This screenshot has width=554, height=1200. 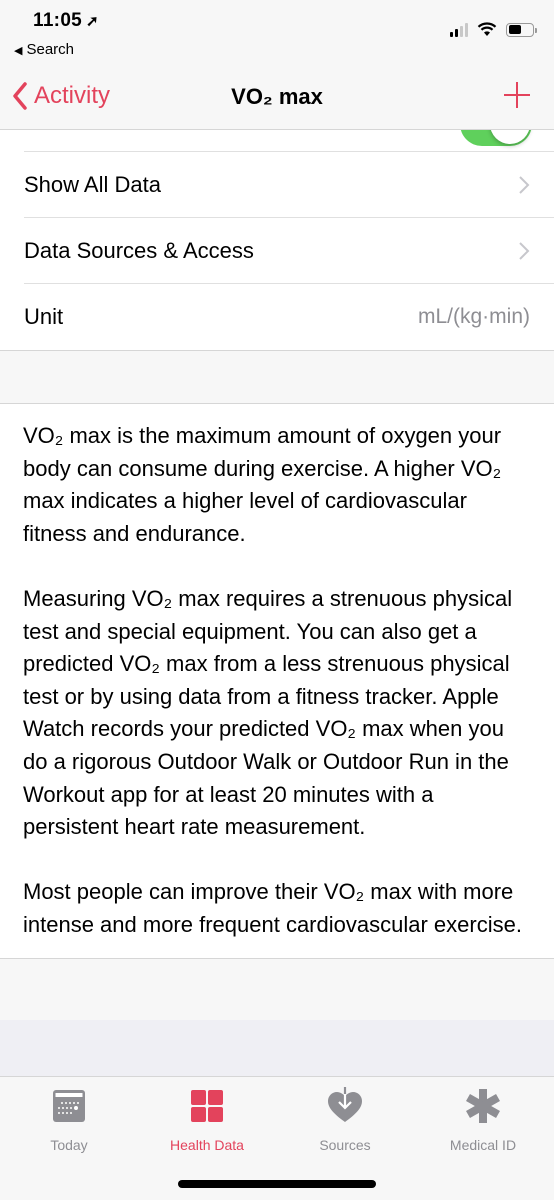 I want to click on status-time: 11:05 ➚, so click(x=66, y=21).